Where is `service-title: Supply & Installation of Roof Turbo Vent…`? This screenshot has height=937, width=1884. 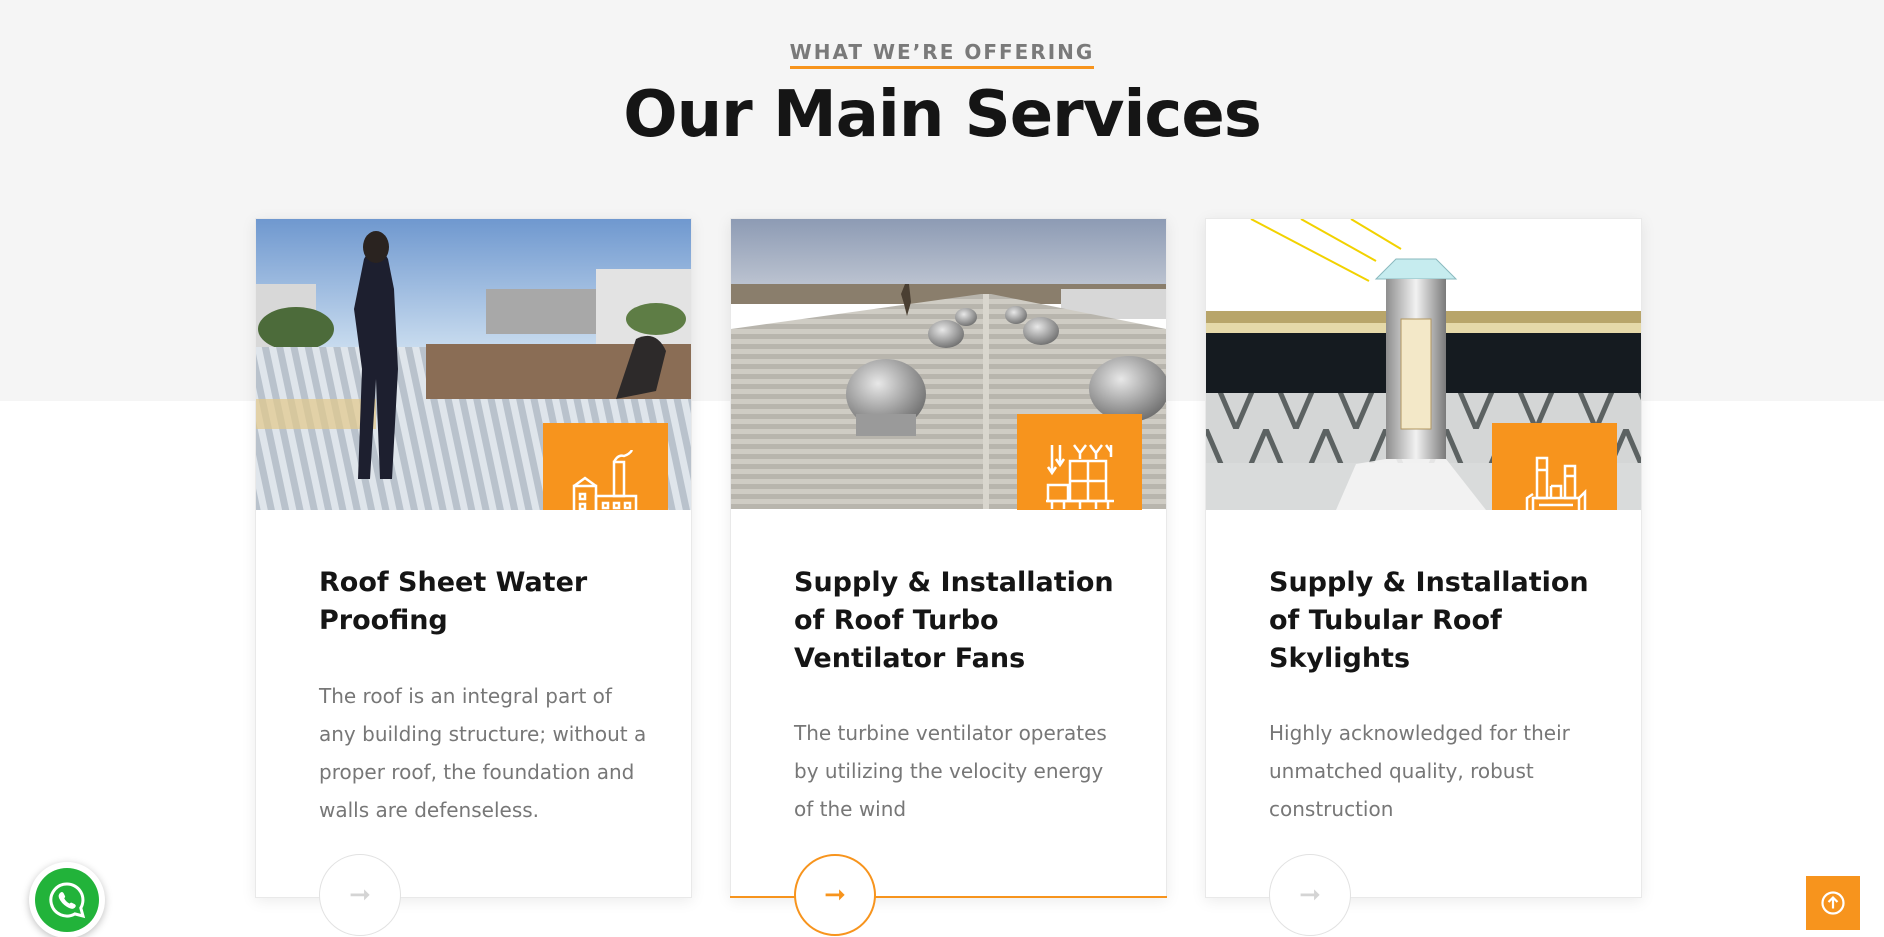 service-title: Supply & Installation of Roof Turbo Vent… is located at coordinates (954, 620).